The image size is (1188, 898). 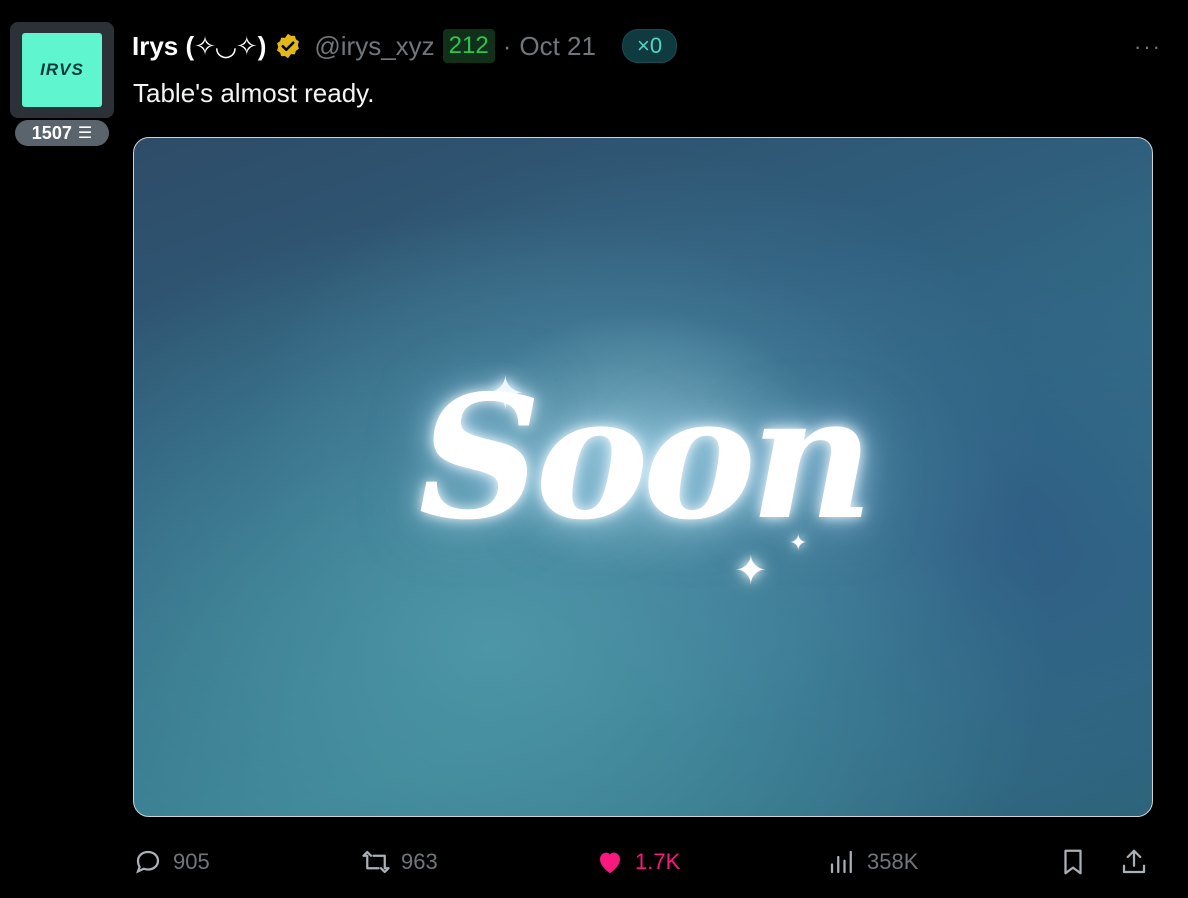 I want to click on tweet-actions: 905 963 1.7K 358K, so click(x=642, y=862).